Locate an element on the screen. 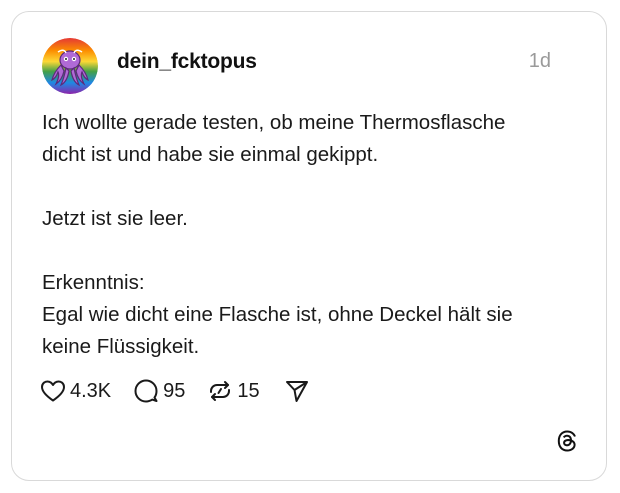 The image size is (620, 493). username: dein_fcktopus is located at coordinates (187, 62).